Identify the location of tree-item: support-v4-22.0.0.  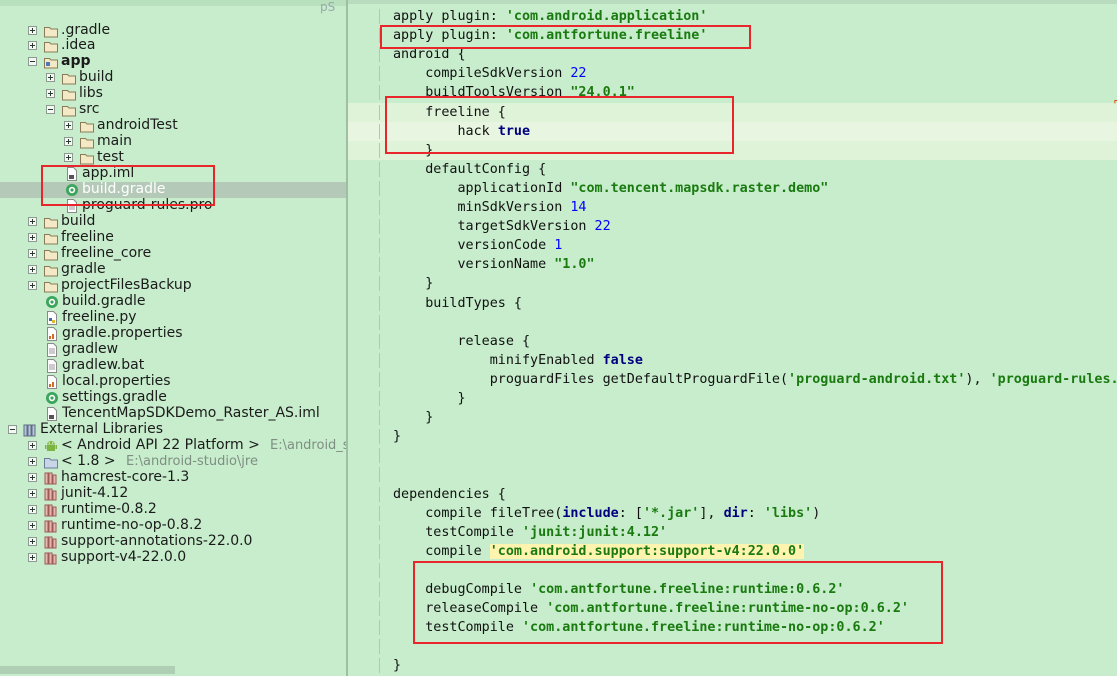
(173, 557).